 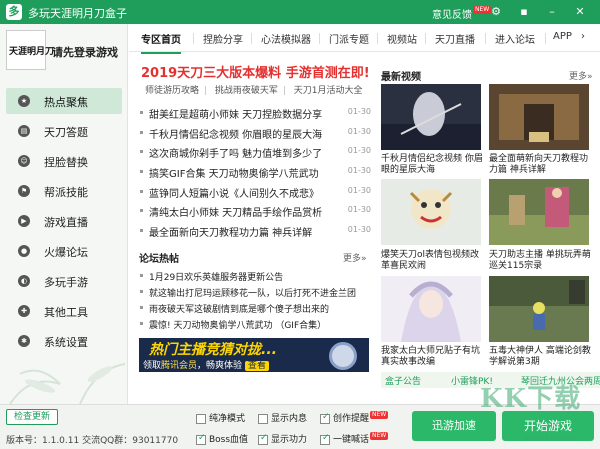 I want to click on pure-mode-checkbox: 纯净模式, so click(x=220, y=417).